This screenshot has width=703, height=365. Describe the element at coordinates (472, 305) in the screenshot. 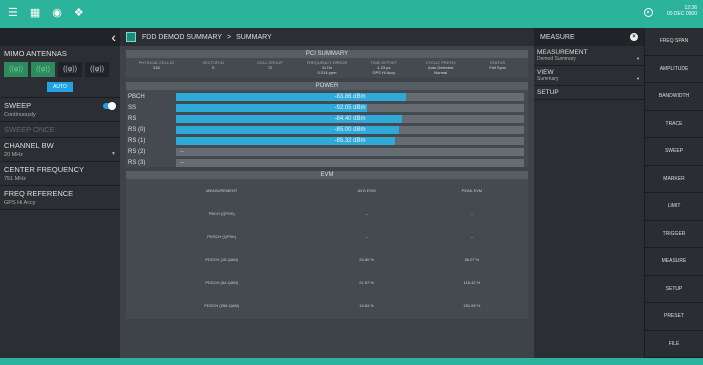

I see `evm-peak: 291.59 %` at that location.